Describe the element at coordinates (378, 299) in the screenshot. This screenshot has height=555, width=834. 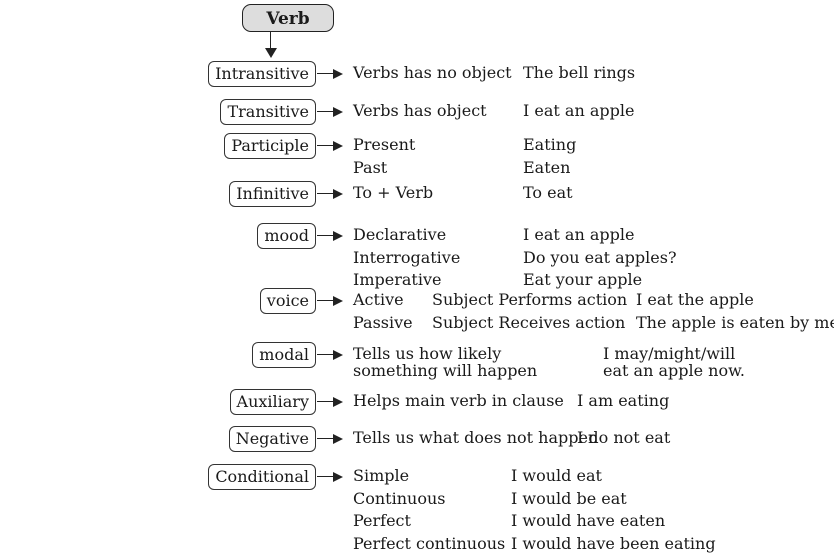
I see `description-text: Active` at that location.